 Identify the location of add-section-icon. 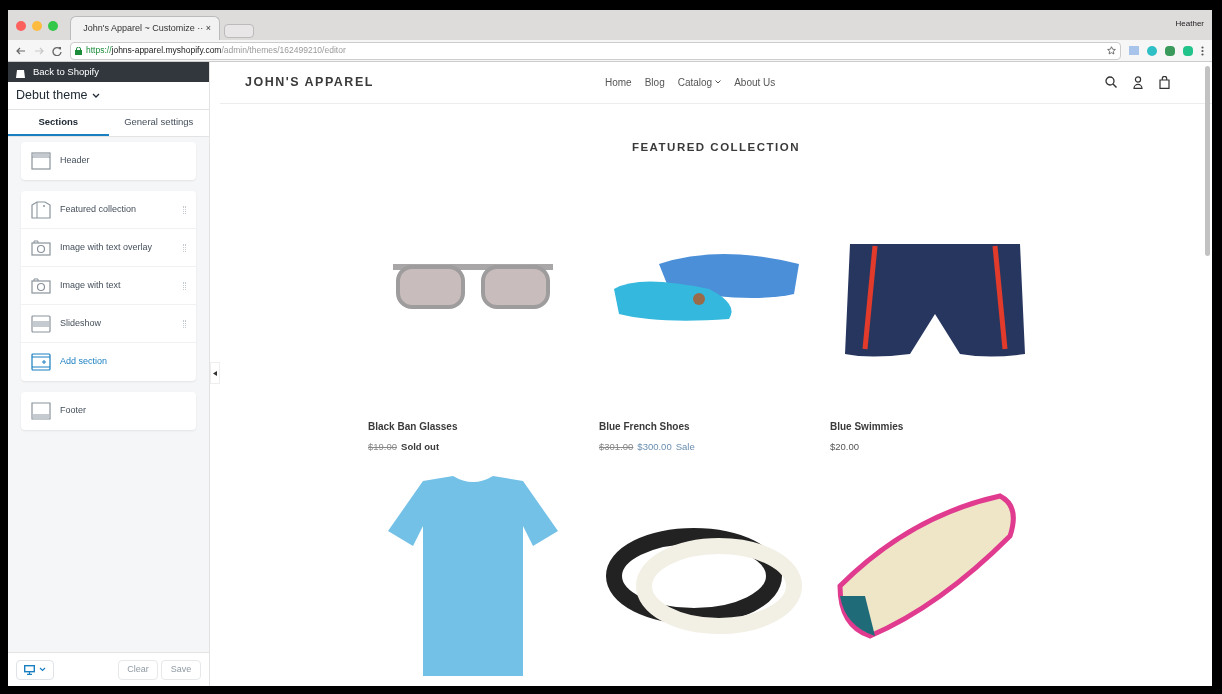
(41, 362).